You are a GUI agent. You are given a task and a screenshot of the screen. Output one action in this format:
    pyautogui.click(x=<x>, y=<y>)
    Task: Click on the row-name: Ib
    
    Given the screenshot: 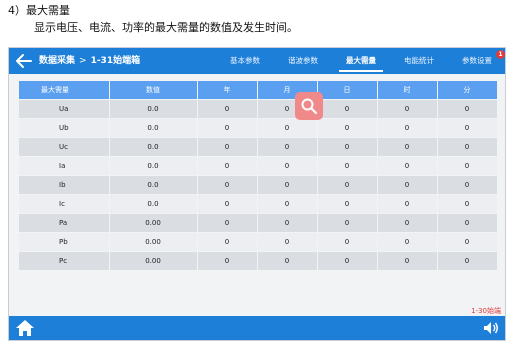 What is the action you would take?
    pyautogui.click(x=64, y=184)
    